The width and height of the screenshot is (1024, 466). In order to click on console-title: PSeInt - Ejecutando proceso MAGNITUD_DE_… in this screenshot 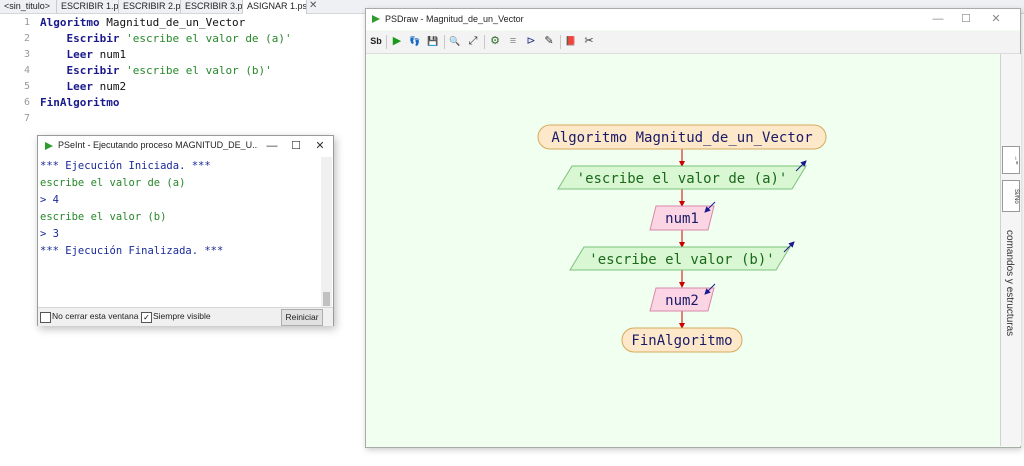, I will do `click(158, 145)`.